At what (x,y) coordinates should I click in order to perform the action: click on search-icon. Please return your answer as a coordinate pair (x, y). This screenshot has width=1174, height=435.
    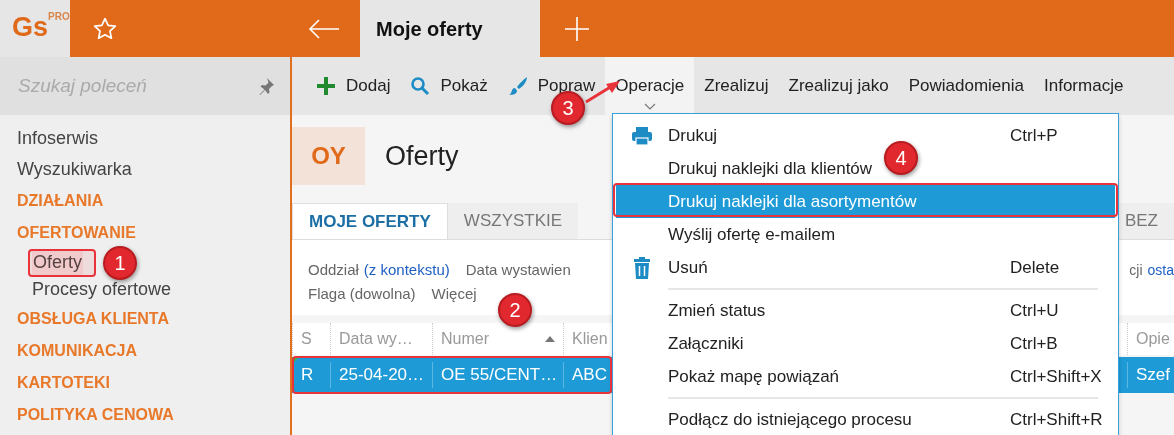
    Looking at the image, I should click on (420, 86).